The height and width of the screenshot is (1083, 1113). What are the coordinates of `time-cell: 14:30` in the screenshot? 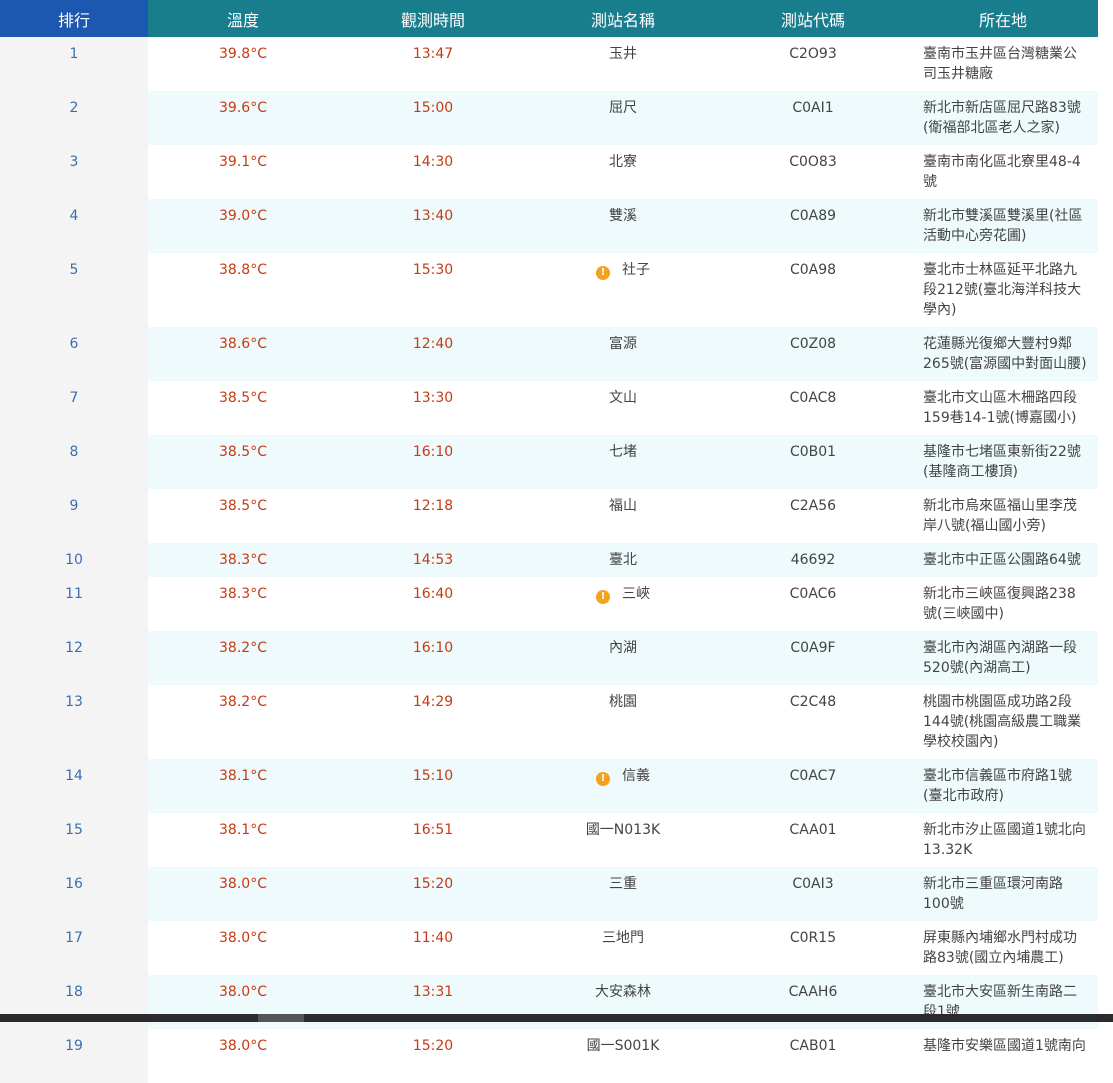 It's located at (433, 172).